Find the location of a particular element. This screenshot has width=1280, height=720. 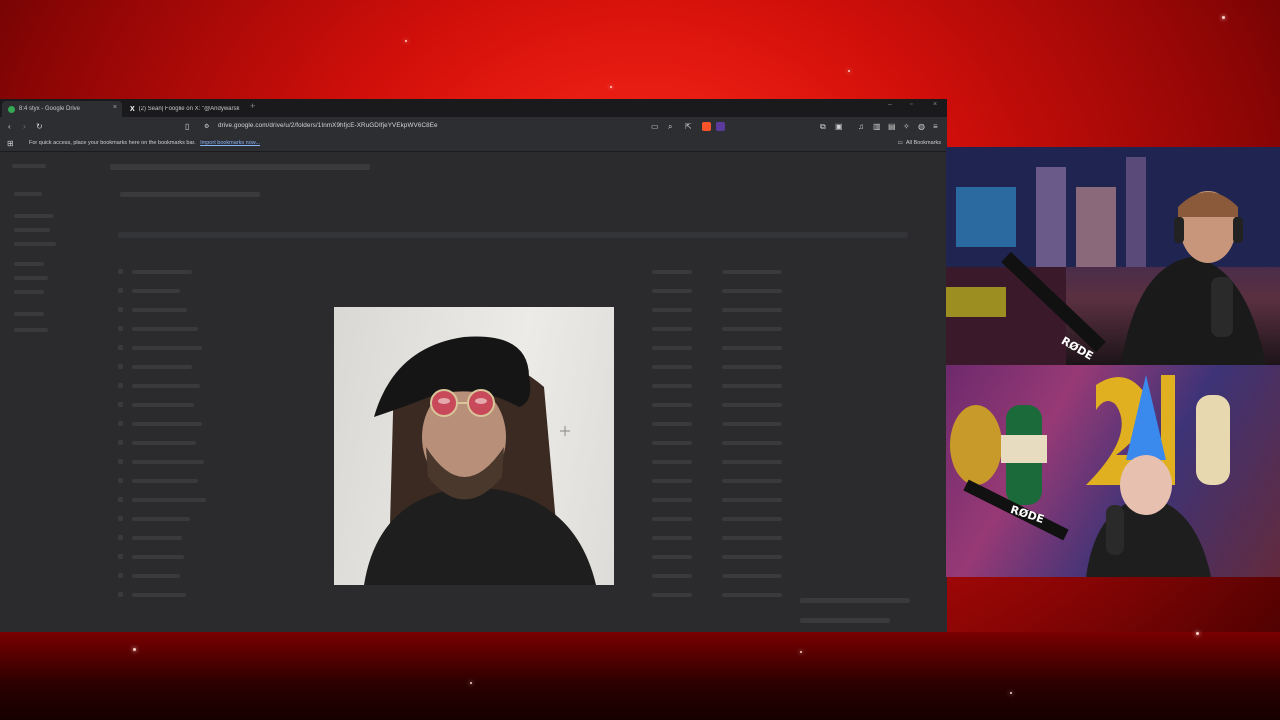

tab-google-drive: 8:4 styx - Google Drive × is located at coordinates (62, 109).